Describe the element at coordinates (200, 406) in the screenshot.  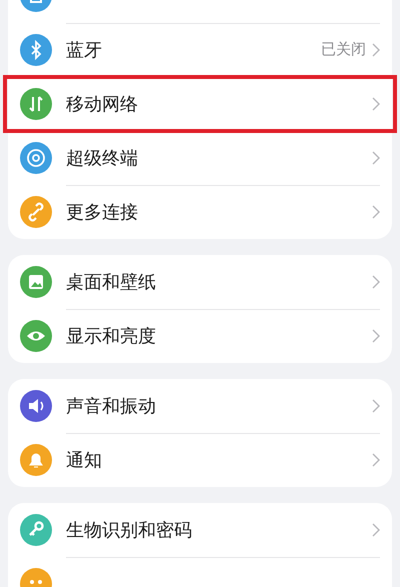
I see `settings-row: 声音和振动` at that location.